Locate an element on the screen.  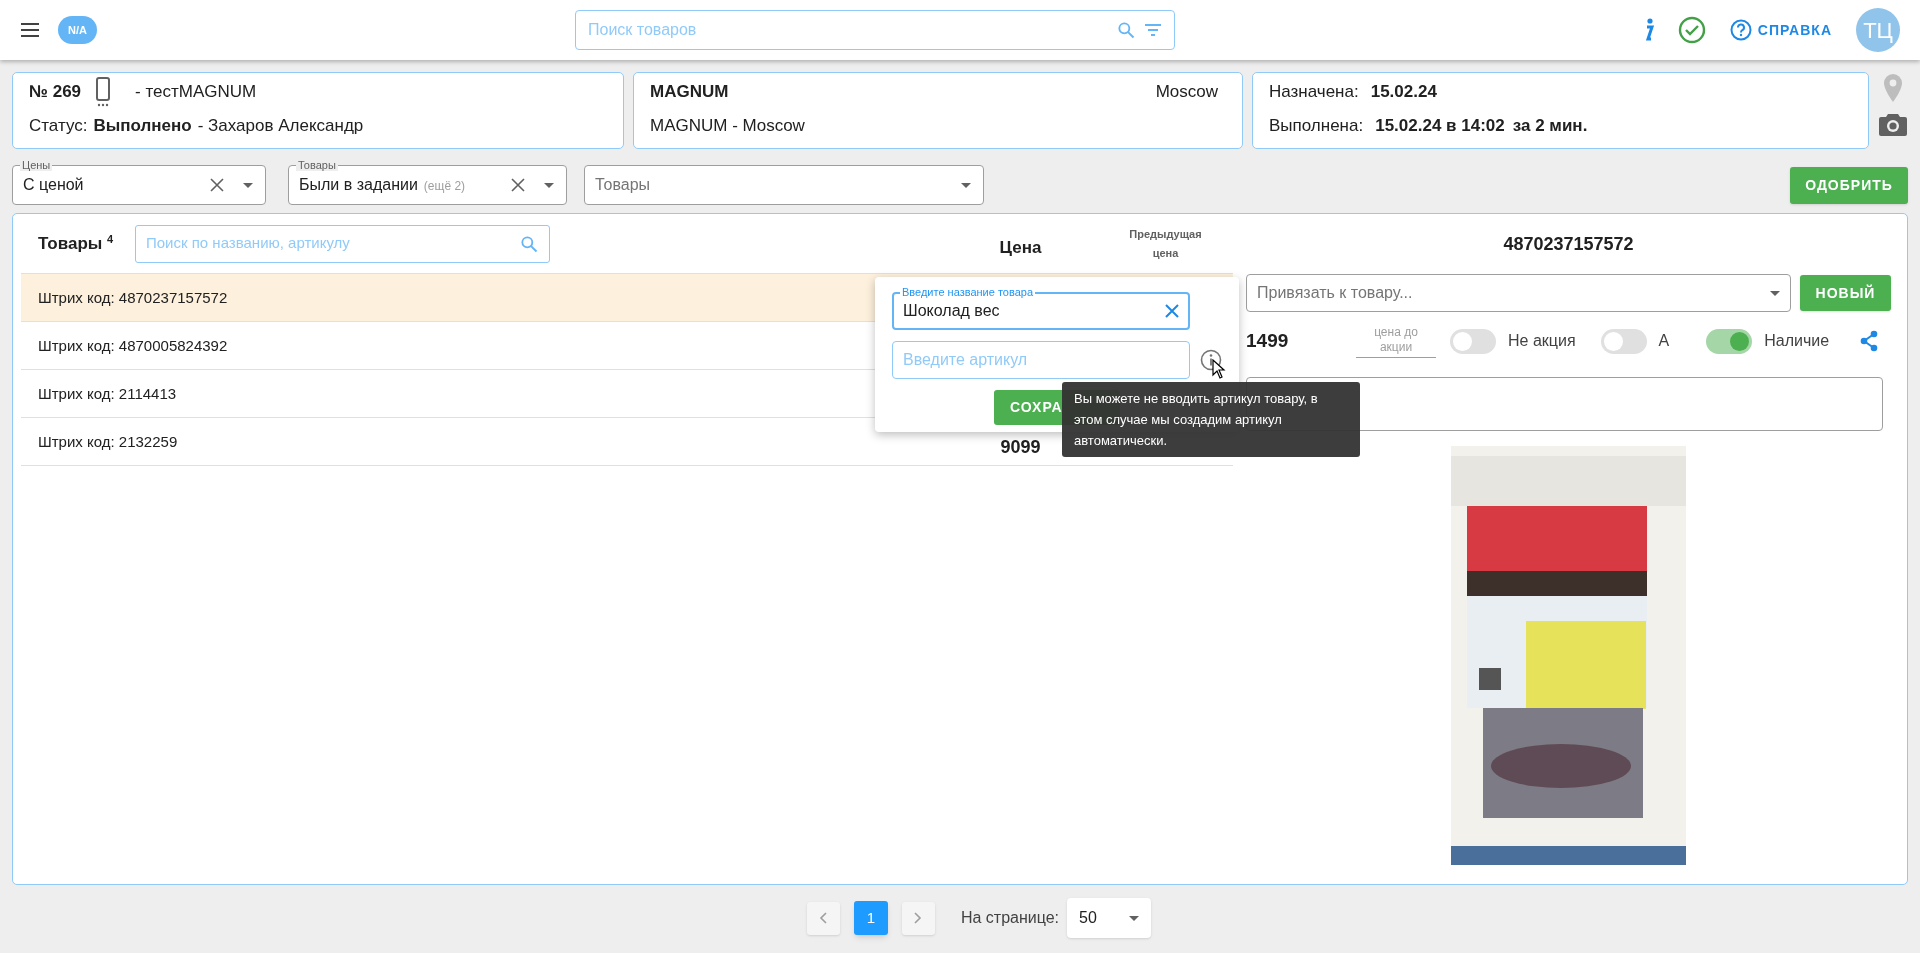
column-header: Предыдущая цена is located at coordinates (1165, 243).